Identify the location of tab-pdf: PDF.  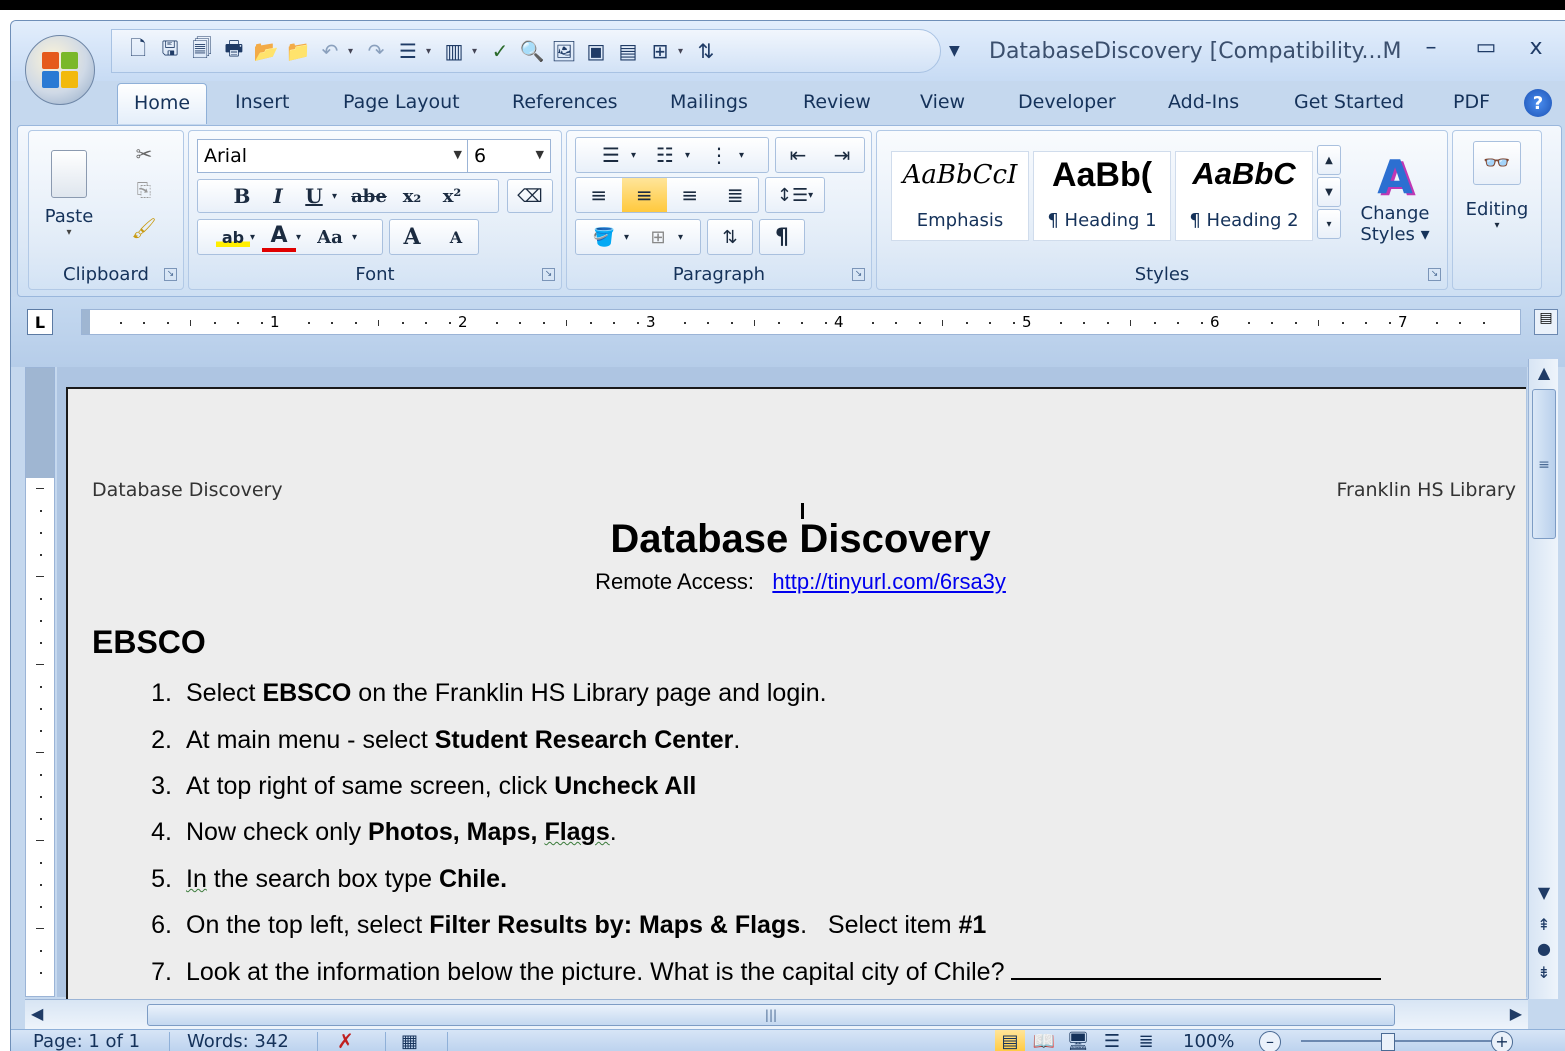
(1471, 102).